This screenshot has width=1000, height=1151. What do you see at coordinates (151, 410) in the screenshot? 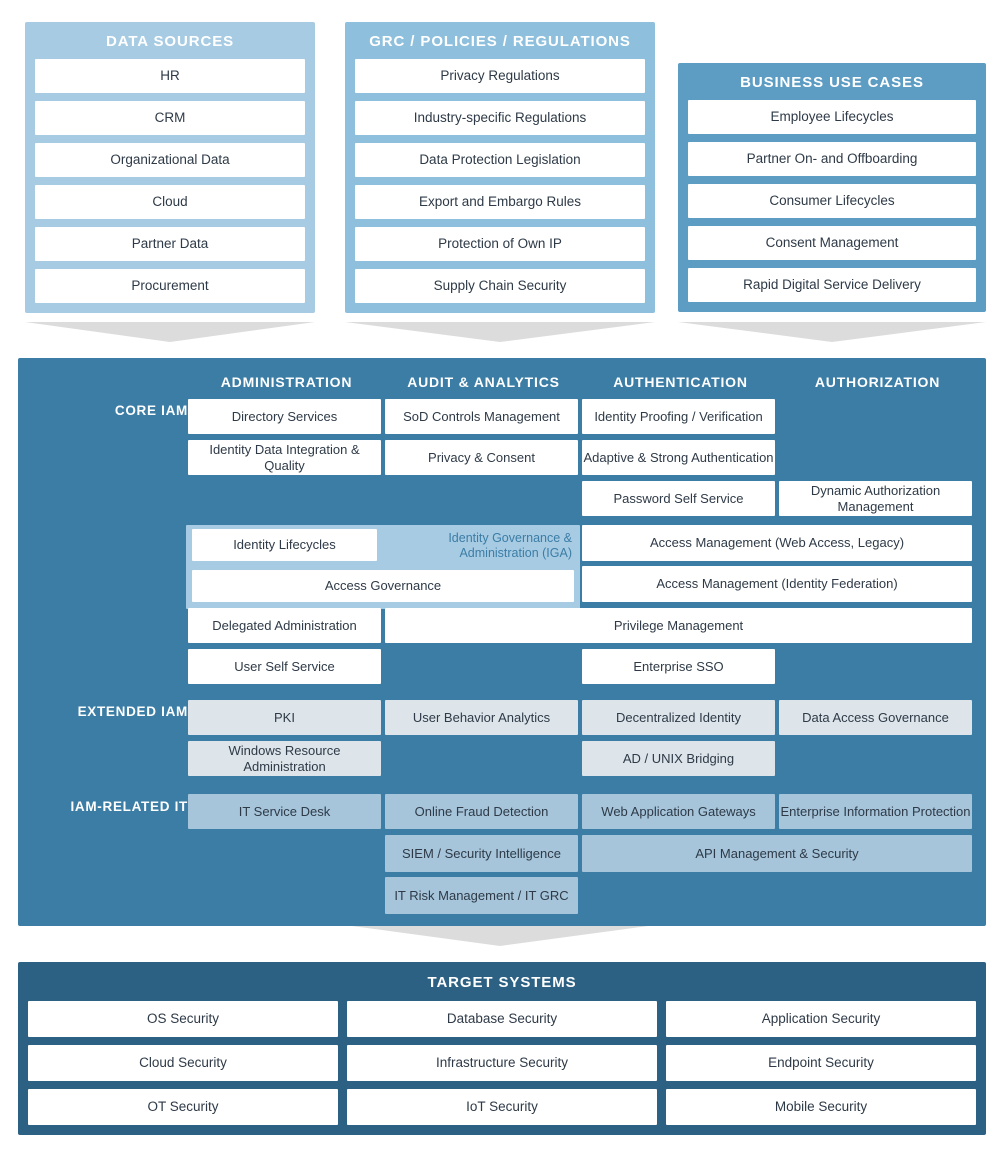
I see `row-label-core-iam: CORE IAM` at bounding box center [151, 410].